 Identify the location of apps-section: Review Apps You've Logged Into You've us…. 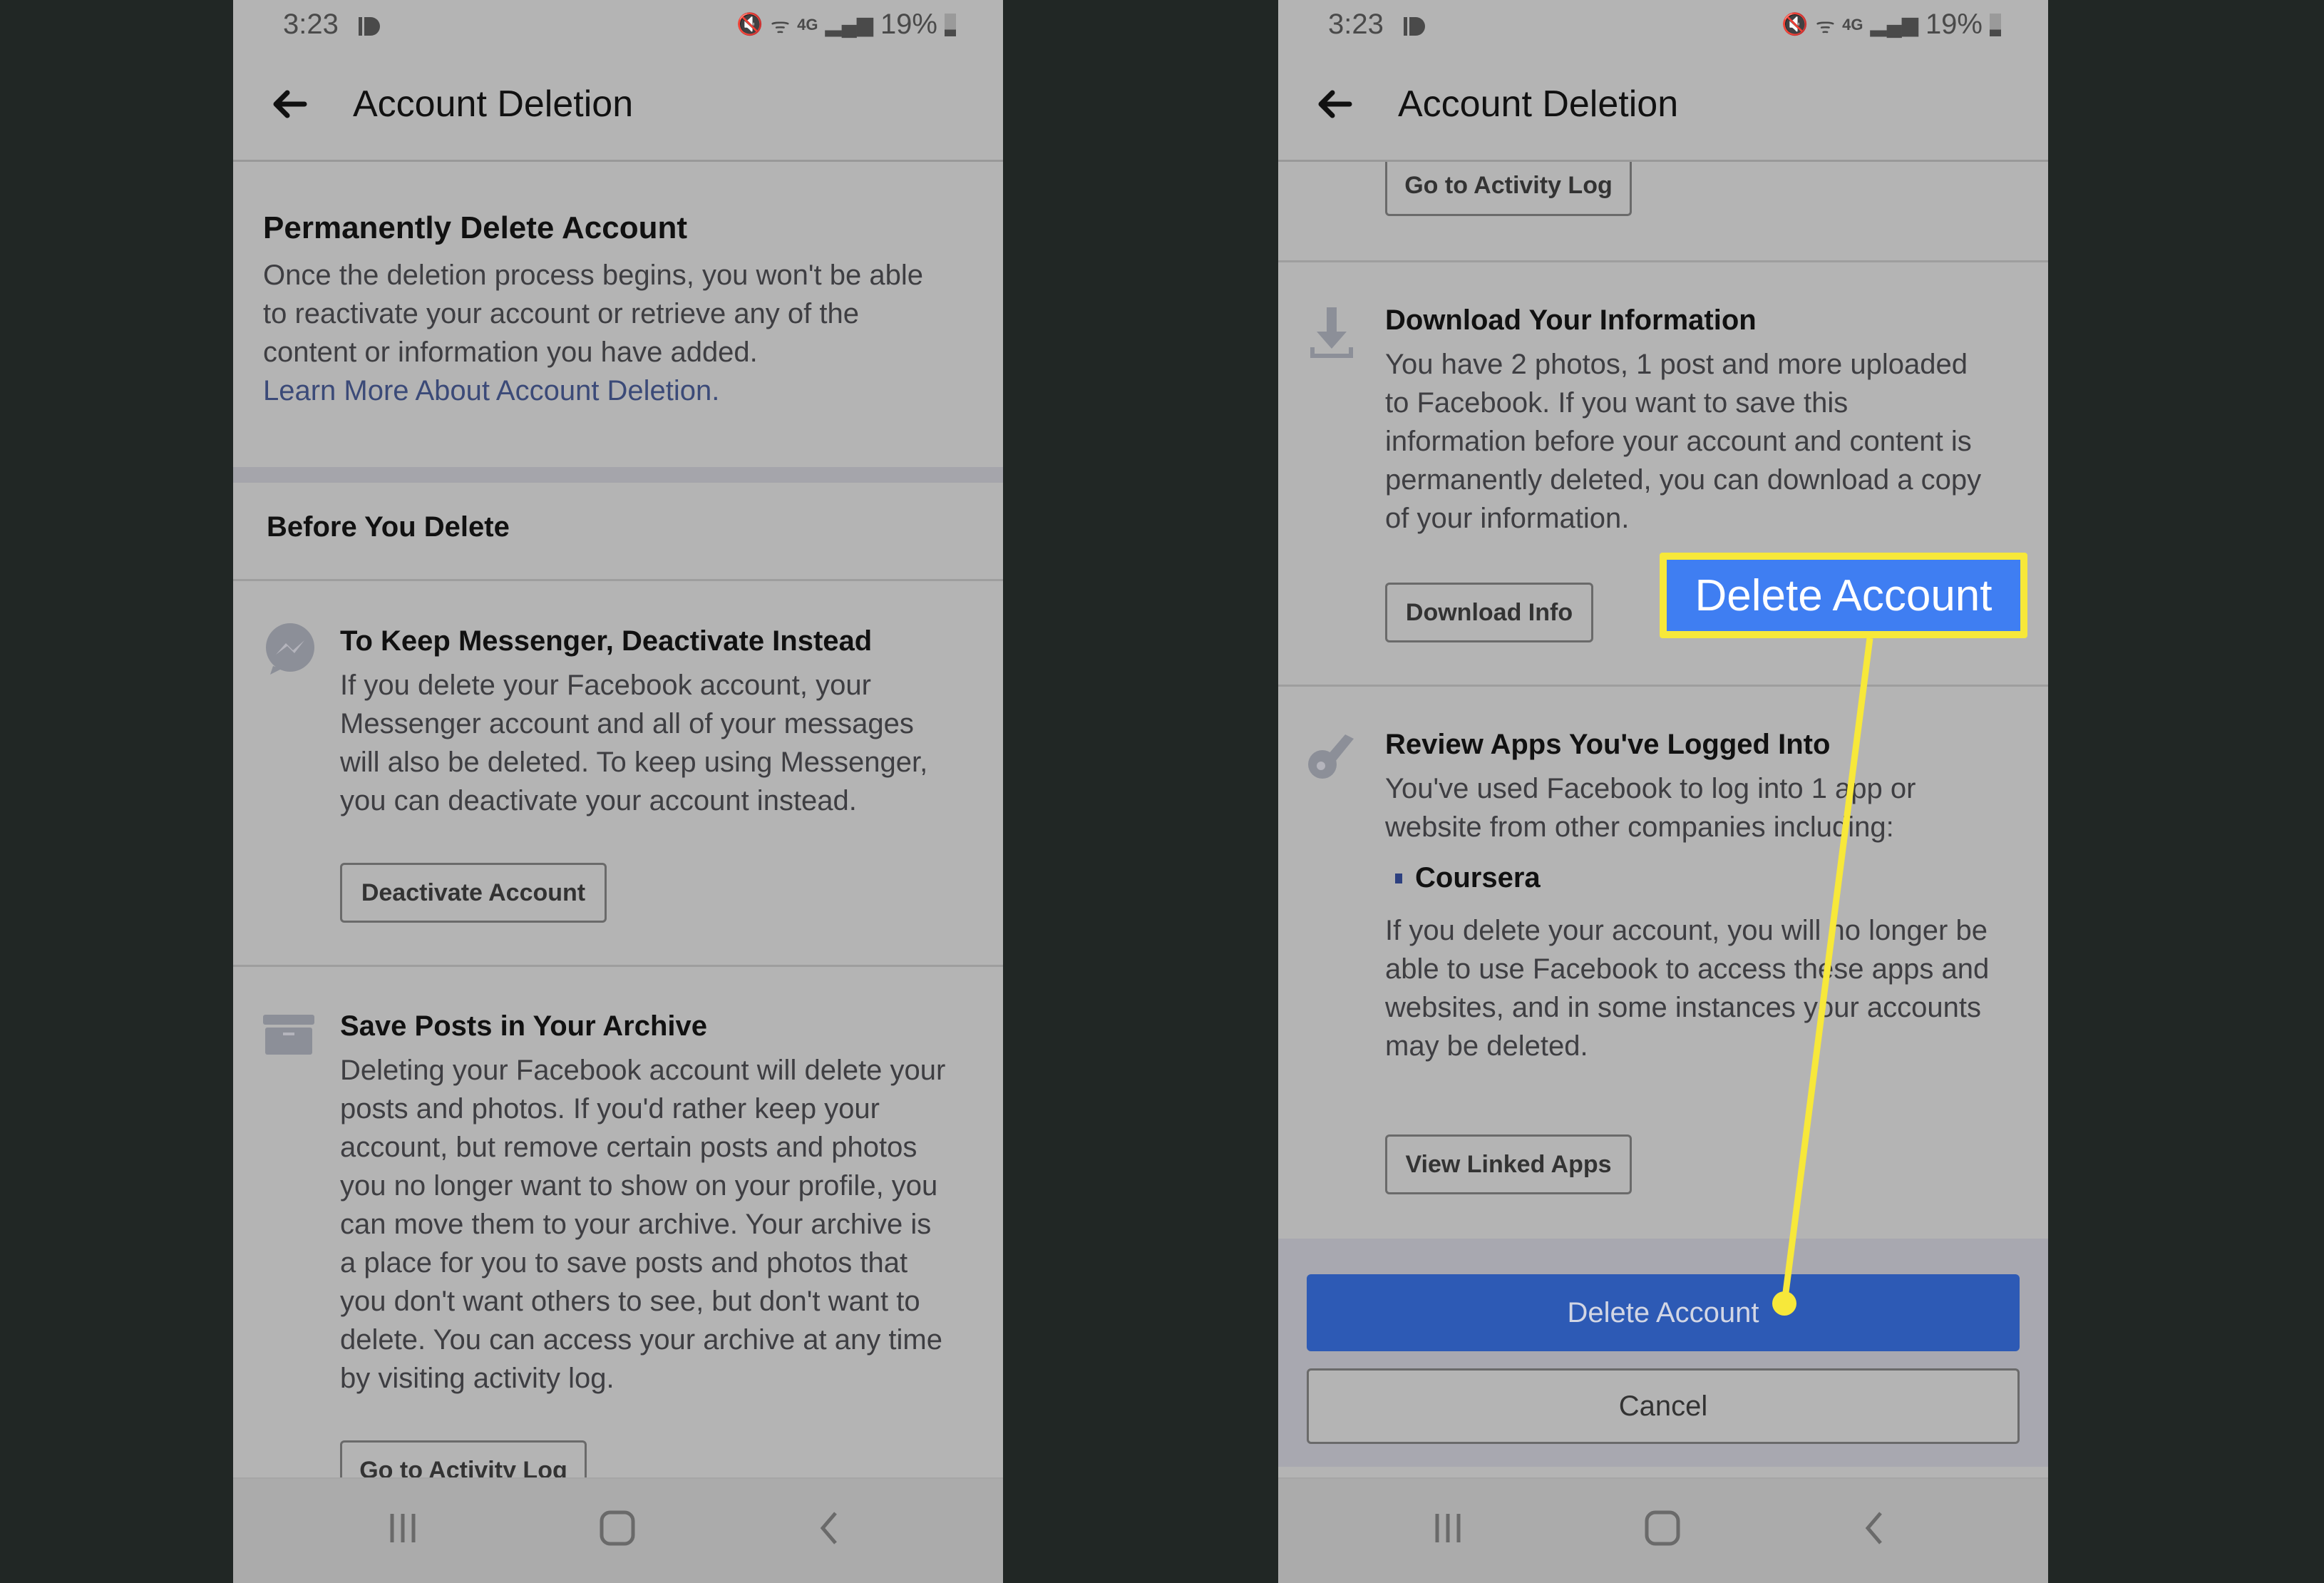
(1709, 897).